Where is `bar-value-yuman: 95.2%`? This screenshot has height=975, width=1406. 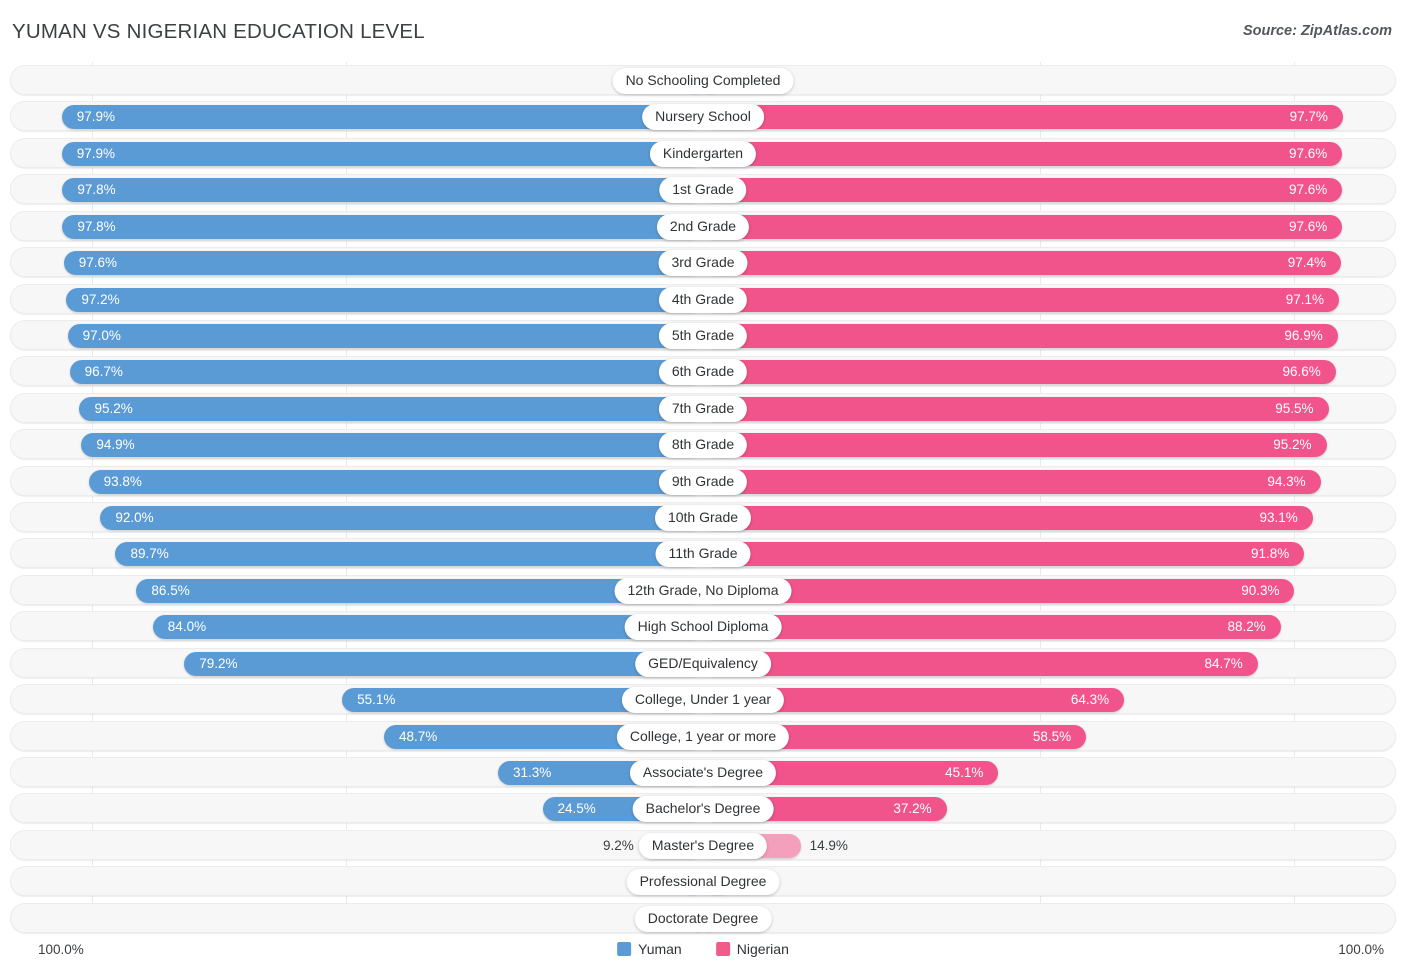 bar-value-yuman: 95.2% is located at coordinates (113, 408).